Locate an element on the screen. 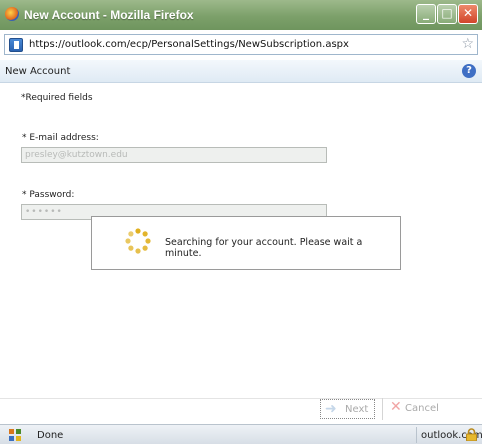 This screenshot has width=482, height=444. next-arrow-icon: ➜ is located at coordinates (331, 409).